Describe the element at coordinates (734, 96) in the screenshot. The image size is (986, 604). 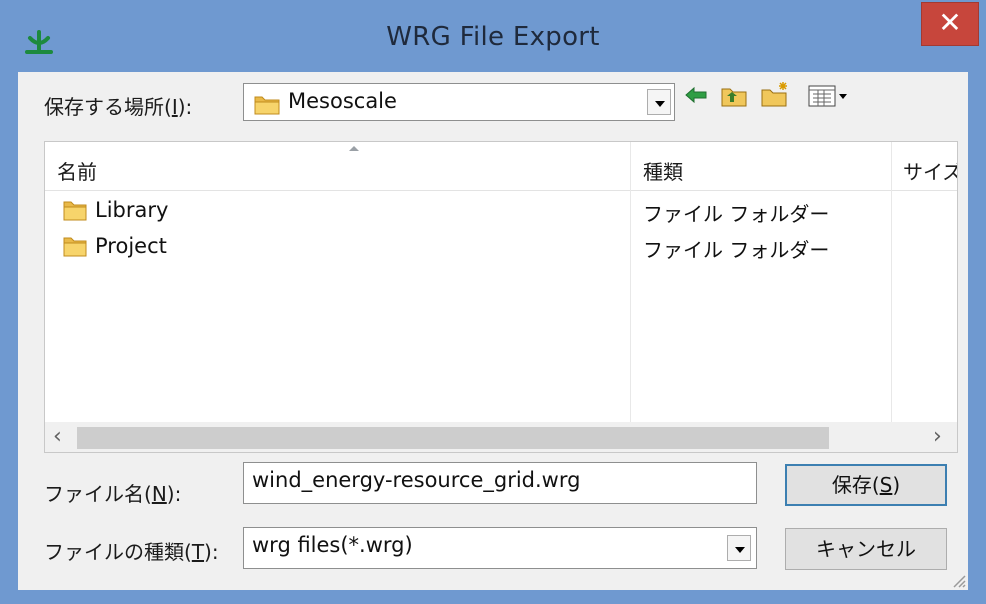
I see `up-folder-icon` at that location.